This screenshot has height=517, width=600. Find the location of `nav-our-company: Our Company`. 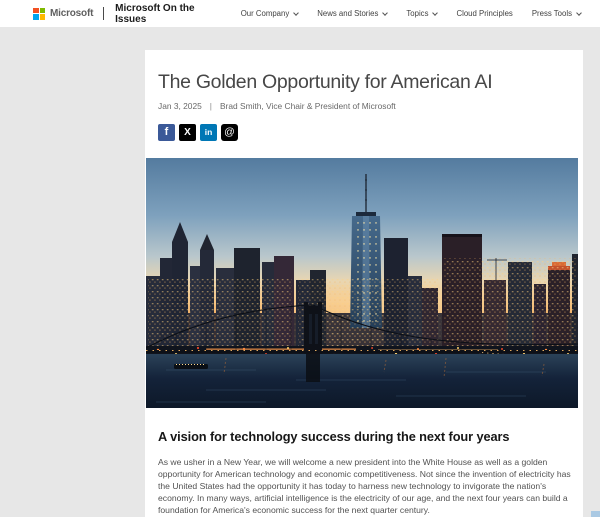

nav-our-company: Our Company is located at coordinates (270, 13).